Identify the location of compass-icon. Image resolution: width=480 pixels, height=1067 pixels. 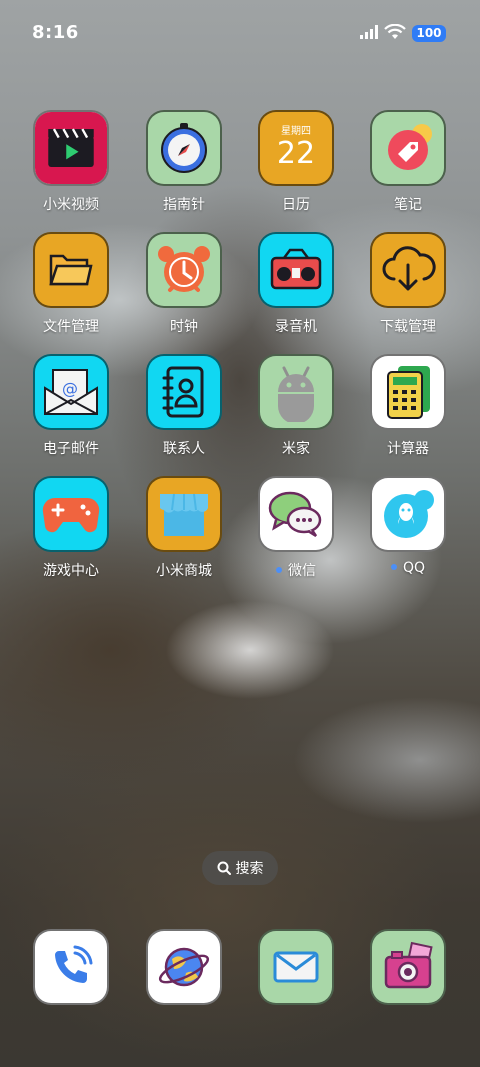
(184, 148).